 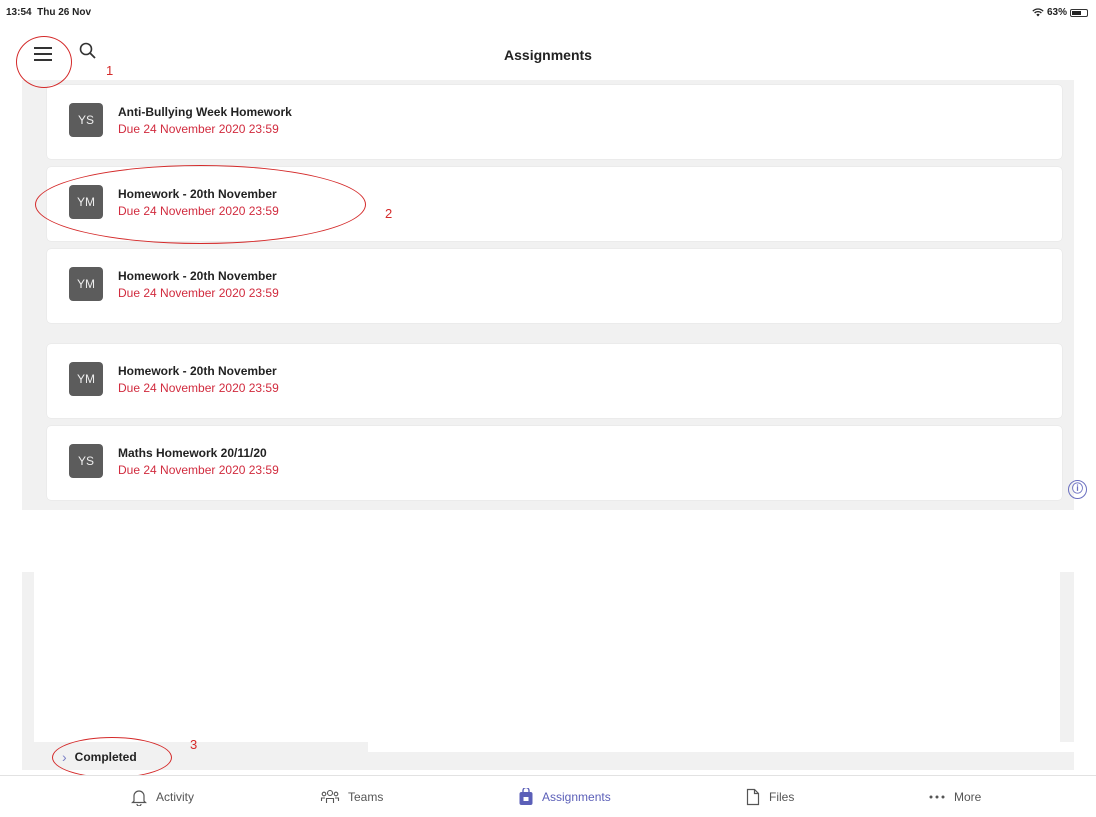 What do you see at coordinates (19, 12) in the screenshot?
I see `status-time: 13:54` at bounding box center [19, 12].